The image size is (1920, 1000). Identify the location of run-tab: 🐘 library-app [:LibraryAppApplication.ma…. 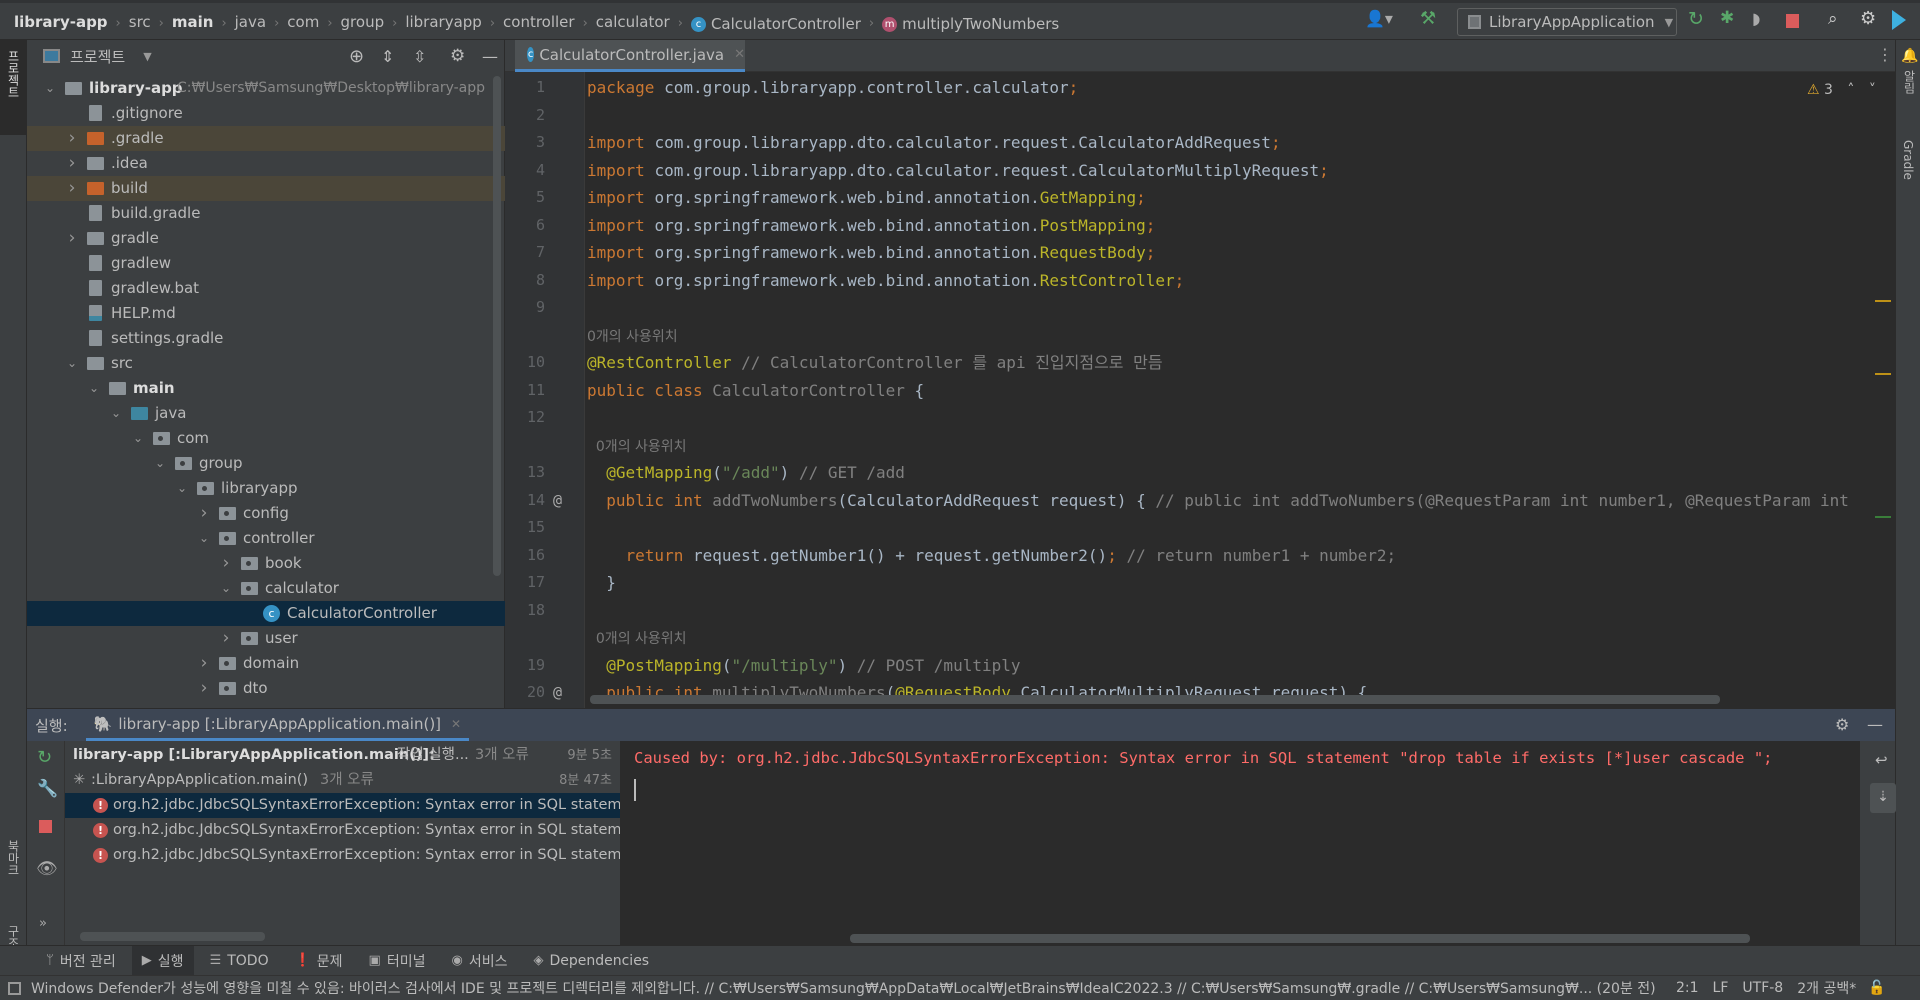
(277, 725).